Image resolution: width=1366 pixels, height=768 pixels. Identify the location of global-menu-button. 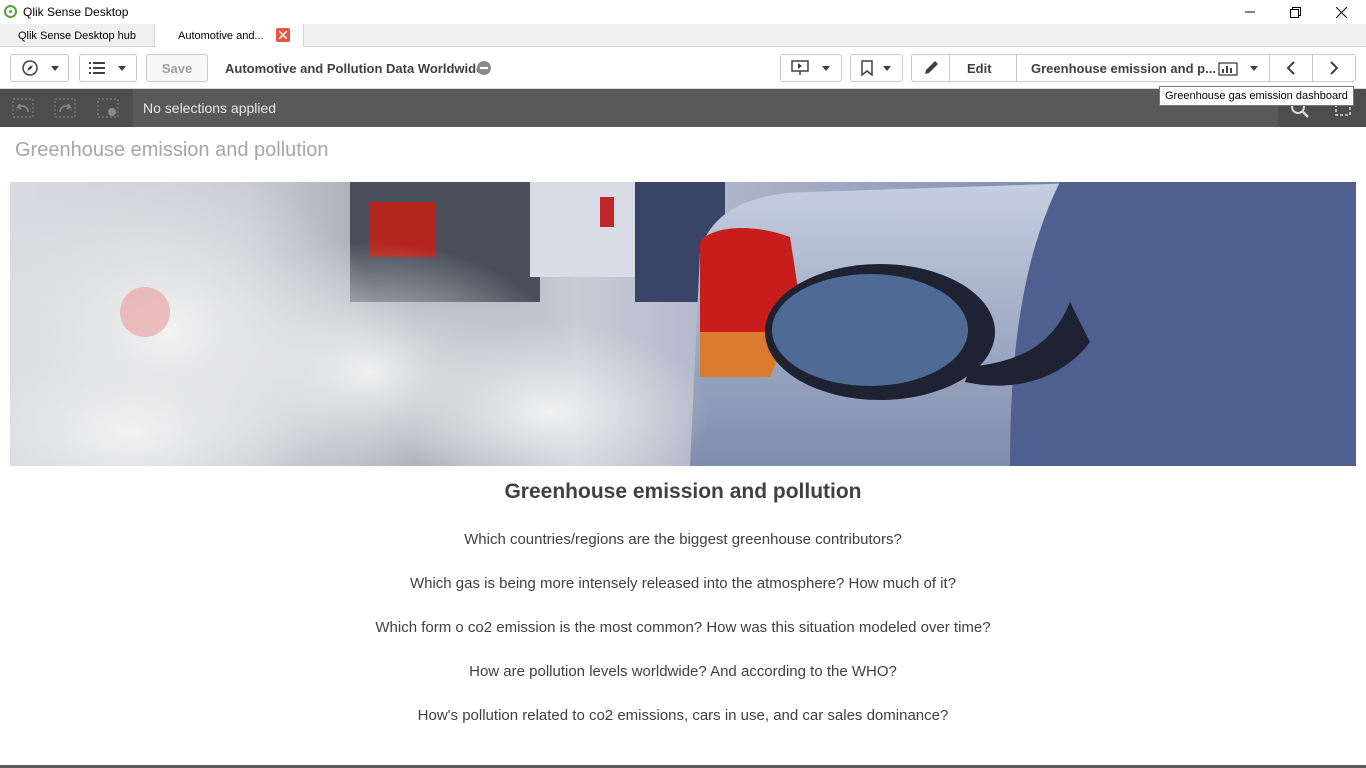
(39, 68).